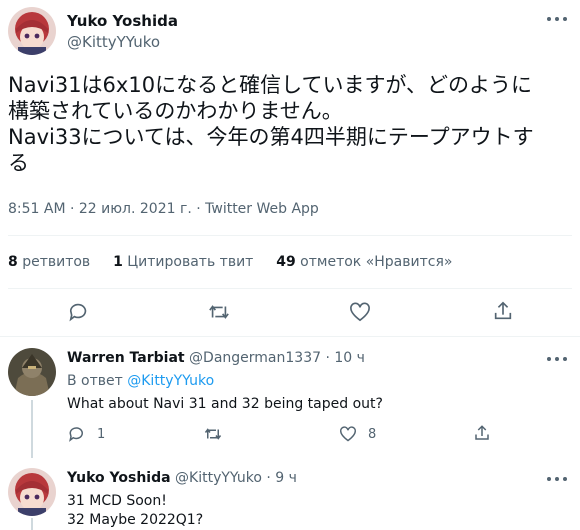 Image resolution: width=580 pixels, height=530 pixels. Describe the element at coordinates (218, 478) in the screenshot. I see `reply-author-handle: @KittyYYuko` at that location.